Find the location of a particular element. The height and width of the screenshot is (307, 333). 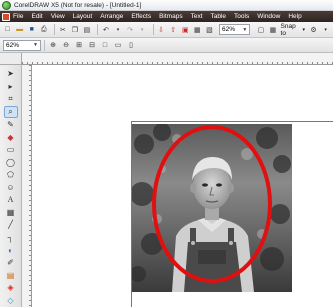

zoom-out-icon: ⊖ is located at coordinates (66, 45).